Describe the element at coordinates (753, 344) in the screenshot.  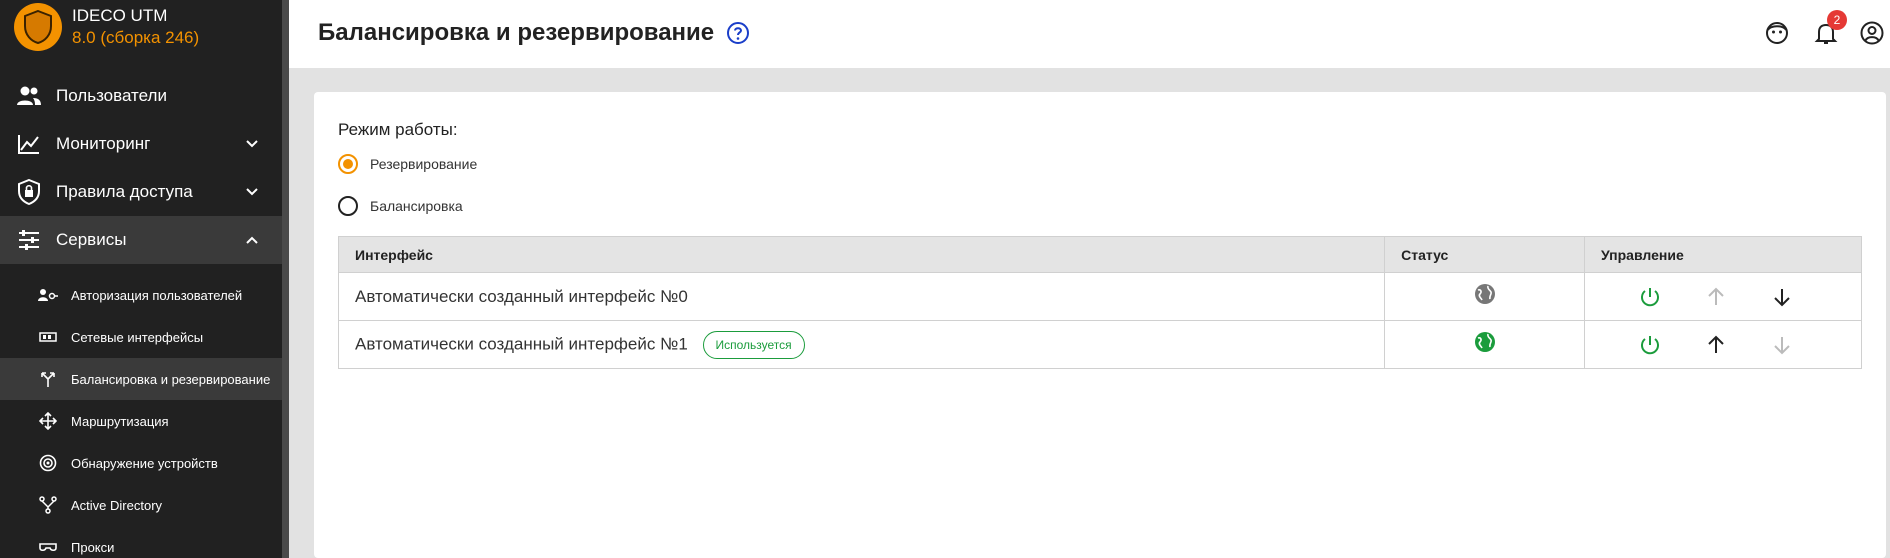
I see `in-use-badge: Используется` at that location.